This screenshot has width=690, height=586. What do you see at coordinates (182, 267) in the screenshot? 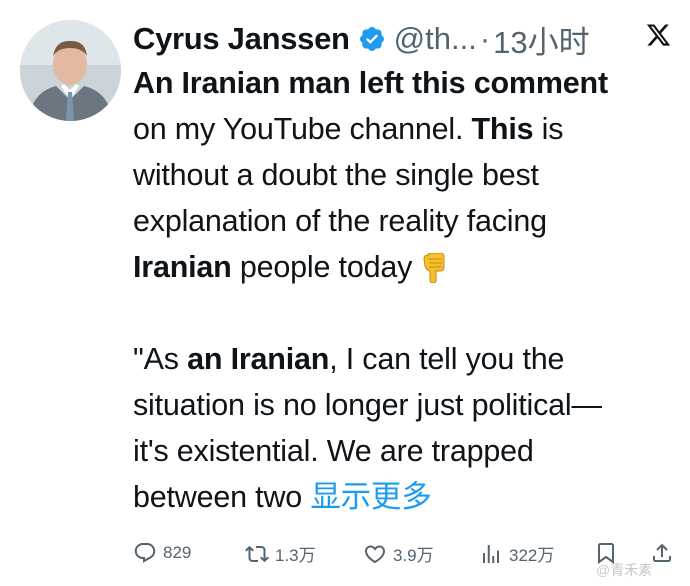
I see `bold-text: Iranian` at bounding box center [182, 267].